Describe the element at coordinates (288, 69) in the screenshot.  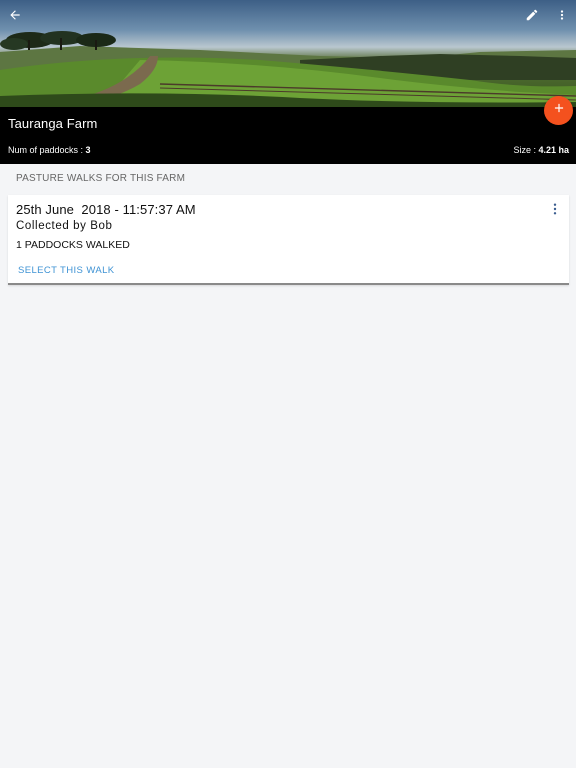
I see `landscape-image` at that location.